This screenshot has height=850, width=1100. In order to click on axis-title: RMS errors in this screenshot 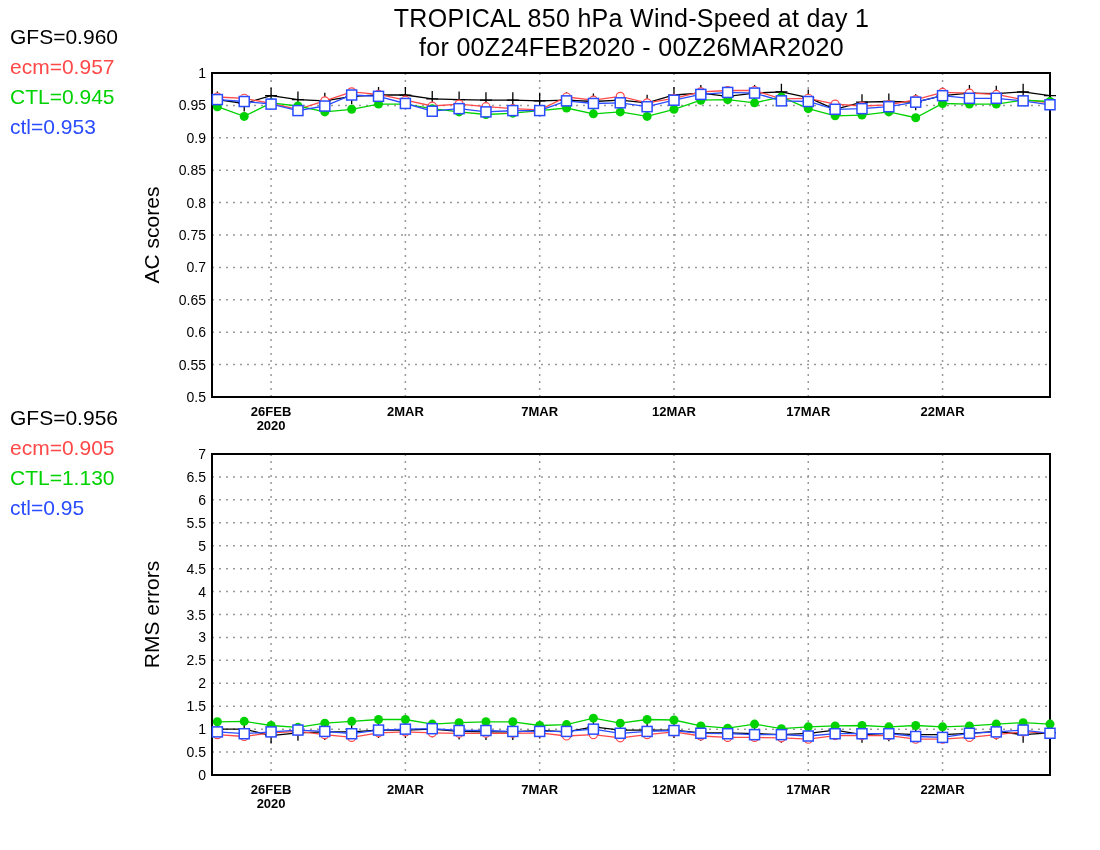, I will do `click(151, 614)`.